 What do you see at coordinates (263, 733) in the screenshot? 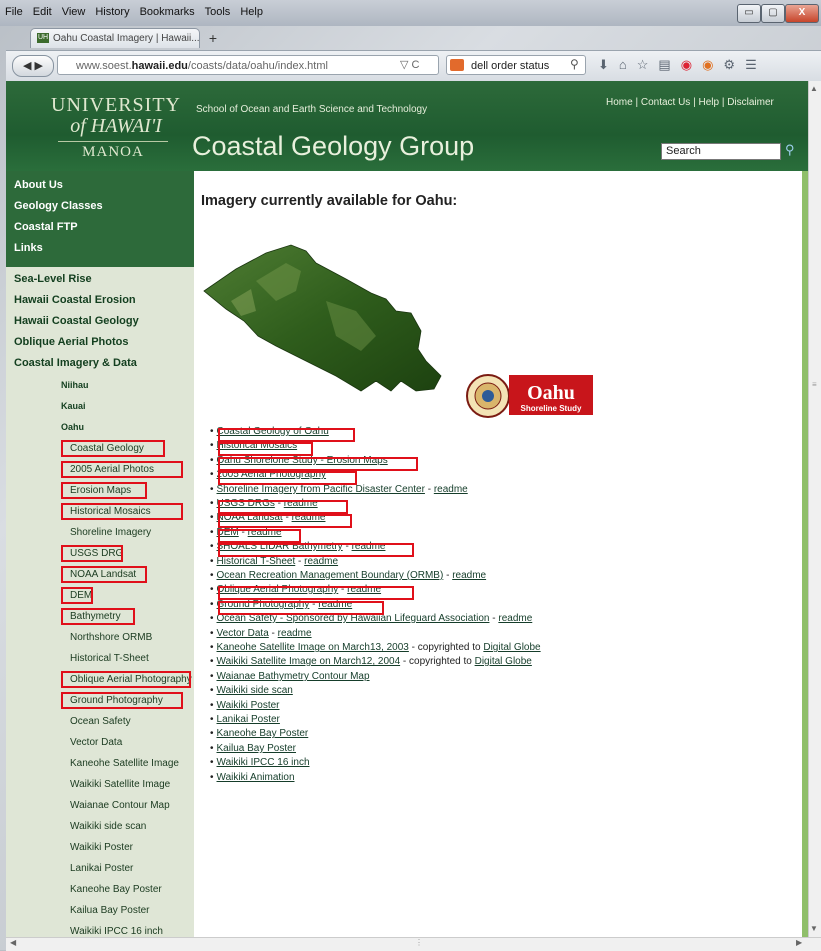
I see `imagery-link: Kaneohe Bay Poster` at bounding box center [263, 733].